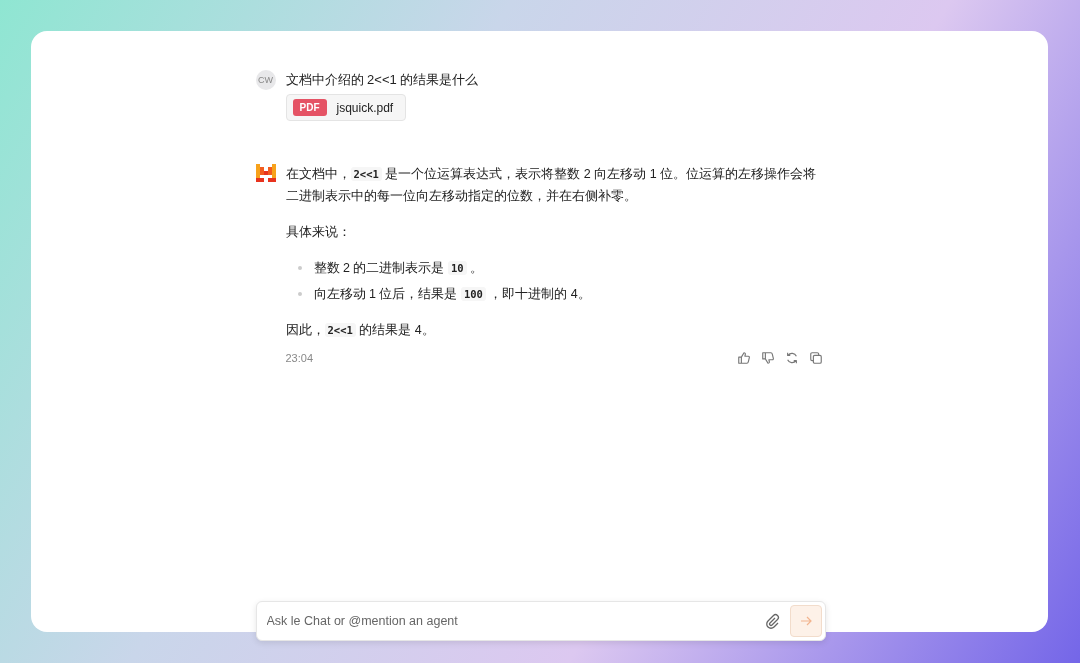  What do you see at coordinates (743, 358) in the screenshot?
I see `thumbs-up-icon` at bounding box center [743, 358].